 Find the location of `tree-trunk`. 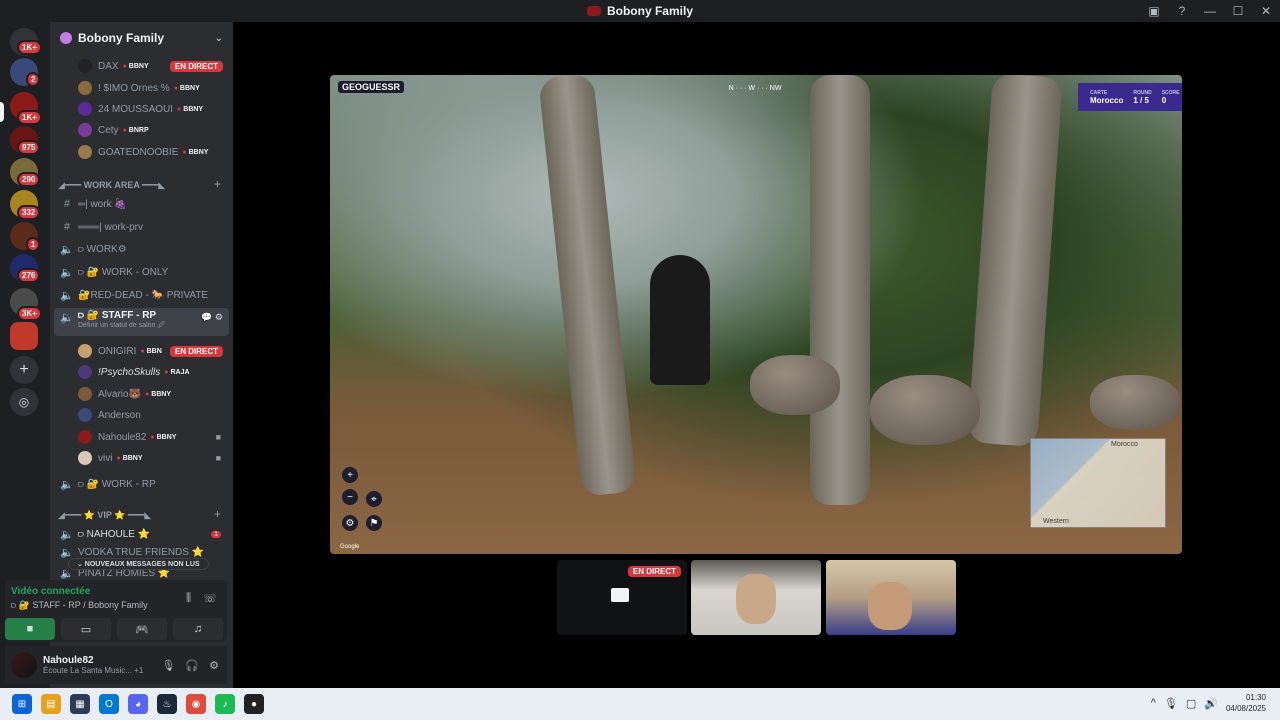

tree-trunk is located at coordinates (1015, 261).